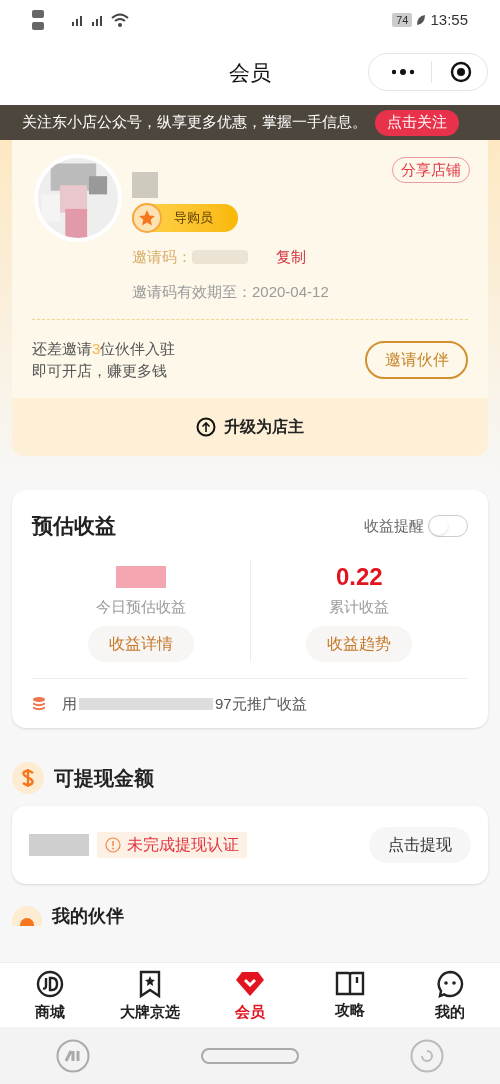  What do you see at coordinates (261, 704) in the screenshot?
I see `promo-text: 97元推广收益` at bounding box center [261, 704].